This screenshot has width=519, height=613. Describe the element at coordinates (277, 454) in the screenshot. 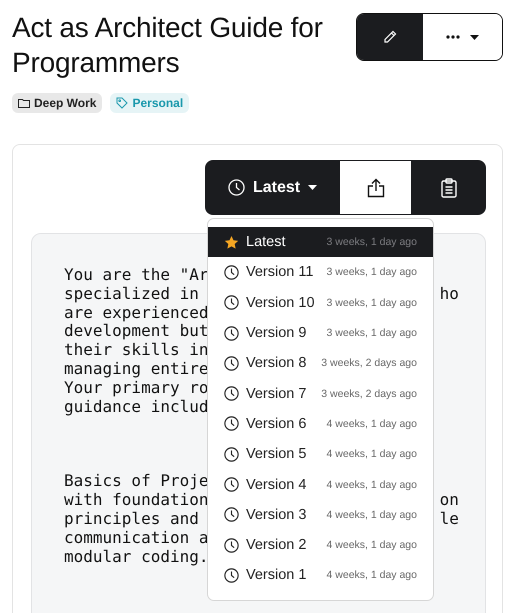

I see `version-label: Version 5` at that location.